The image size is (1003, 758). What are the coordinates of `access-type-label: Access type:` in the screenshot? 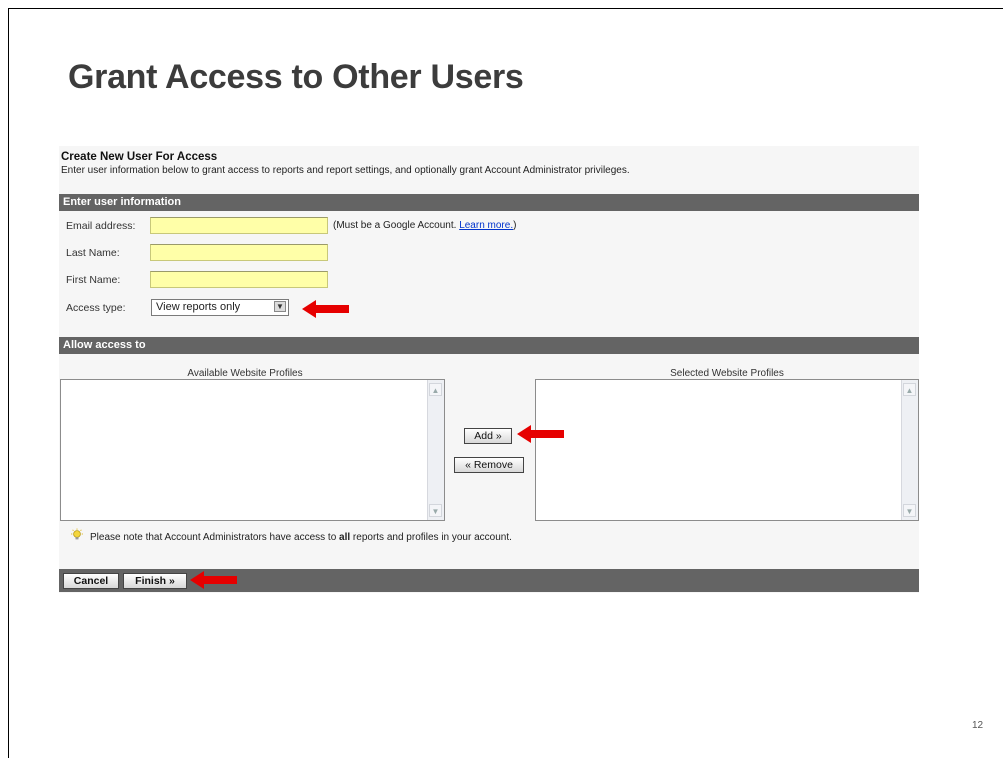 It's located at (96, 308).